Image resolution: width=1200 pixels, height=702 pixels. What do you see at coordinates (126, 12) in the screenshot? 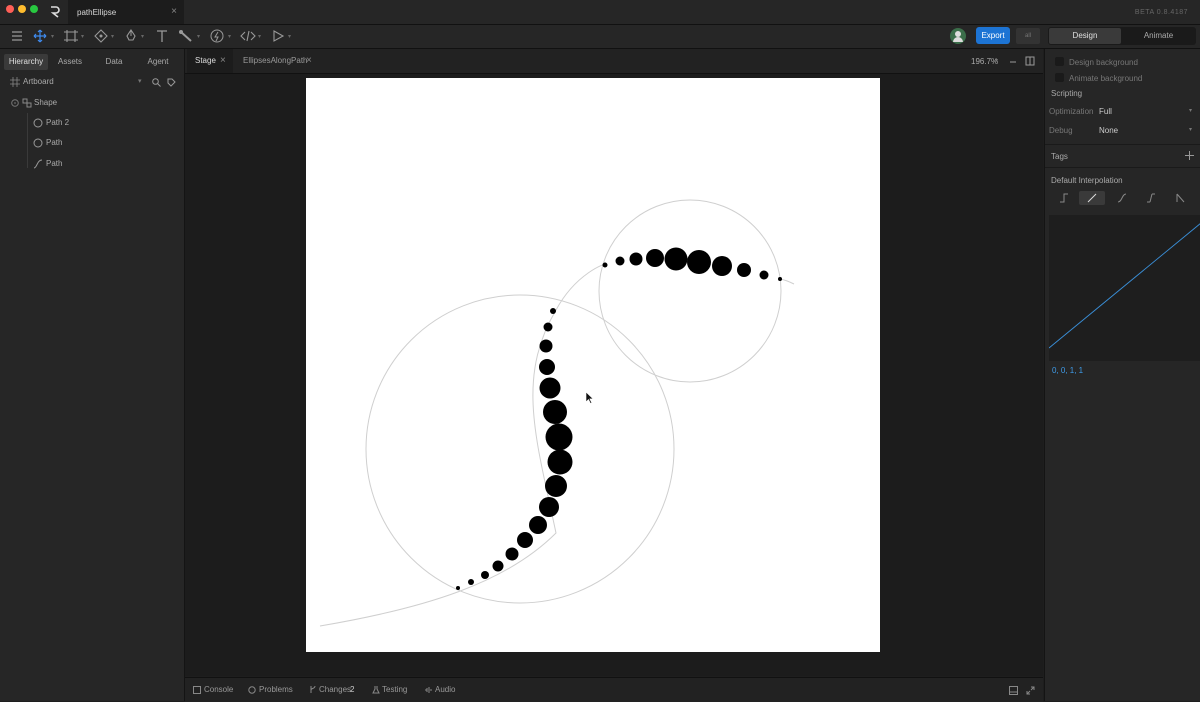
I see `document-tab: pathEllipse ×` at bounding box center [126, 12].